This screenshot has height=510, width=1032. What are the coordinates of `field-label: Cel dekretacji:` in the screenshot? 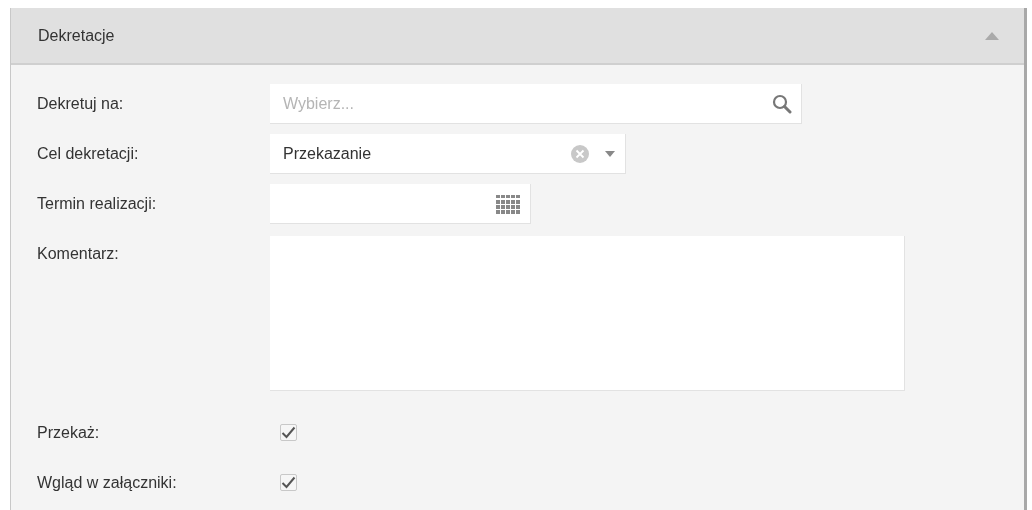 It's located at (88, 154).